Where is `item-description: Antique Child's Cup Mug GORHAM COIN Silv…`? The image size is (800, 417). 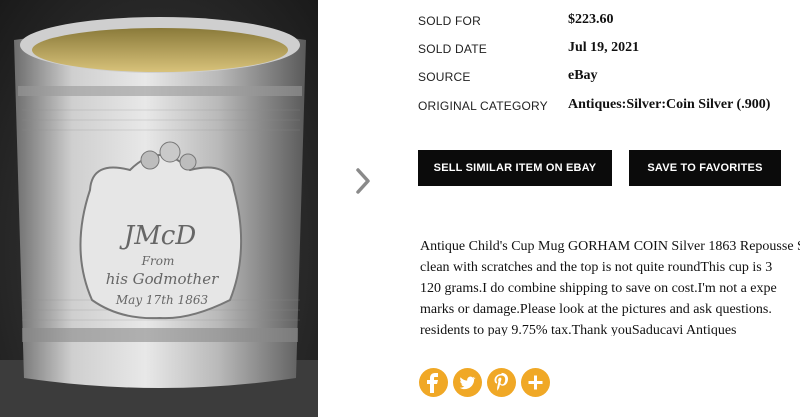 item-description: Antique Child's Cup Mug GORHAM COIN Silv… is located at coordinates (610, 286).